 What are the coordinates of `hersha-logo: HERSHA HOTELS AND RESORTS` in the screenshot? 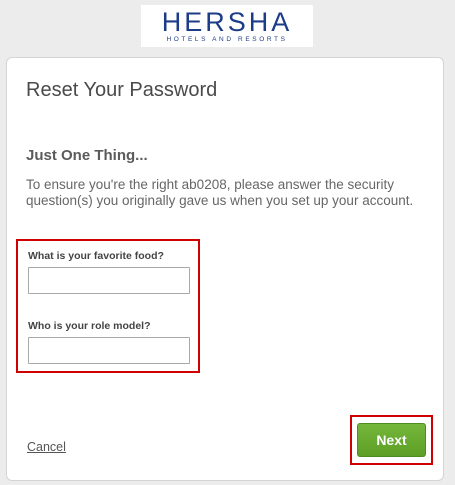 It's located at (227, 26).